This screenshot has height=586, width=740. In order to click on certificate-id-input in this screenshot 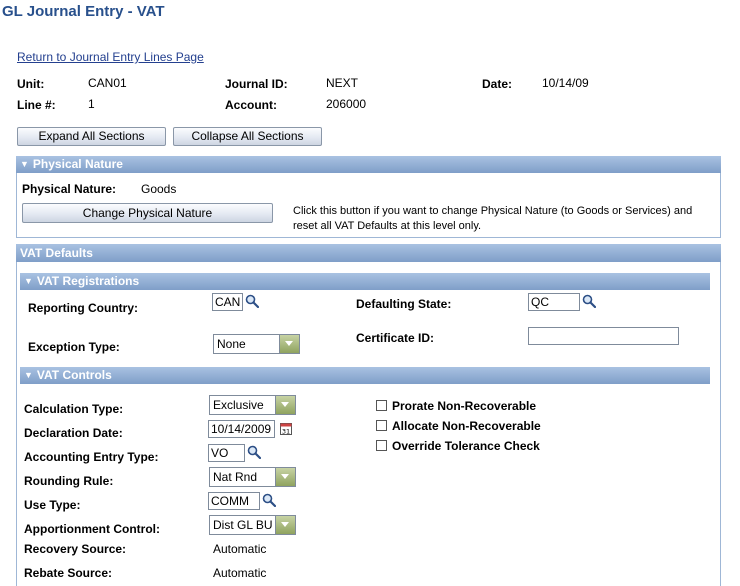, I will do `click(603, 336)`.